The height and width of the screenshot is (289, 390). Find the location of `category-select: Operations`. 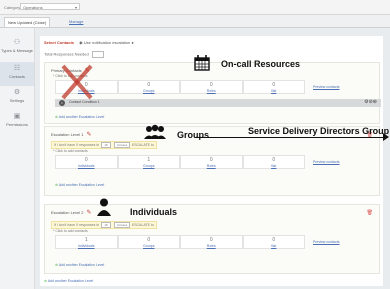

category-select: Operations is located at coordinates (50, 7).